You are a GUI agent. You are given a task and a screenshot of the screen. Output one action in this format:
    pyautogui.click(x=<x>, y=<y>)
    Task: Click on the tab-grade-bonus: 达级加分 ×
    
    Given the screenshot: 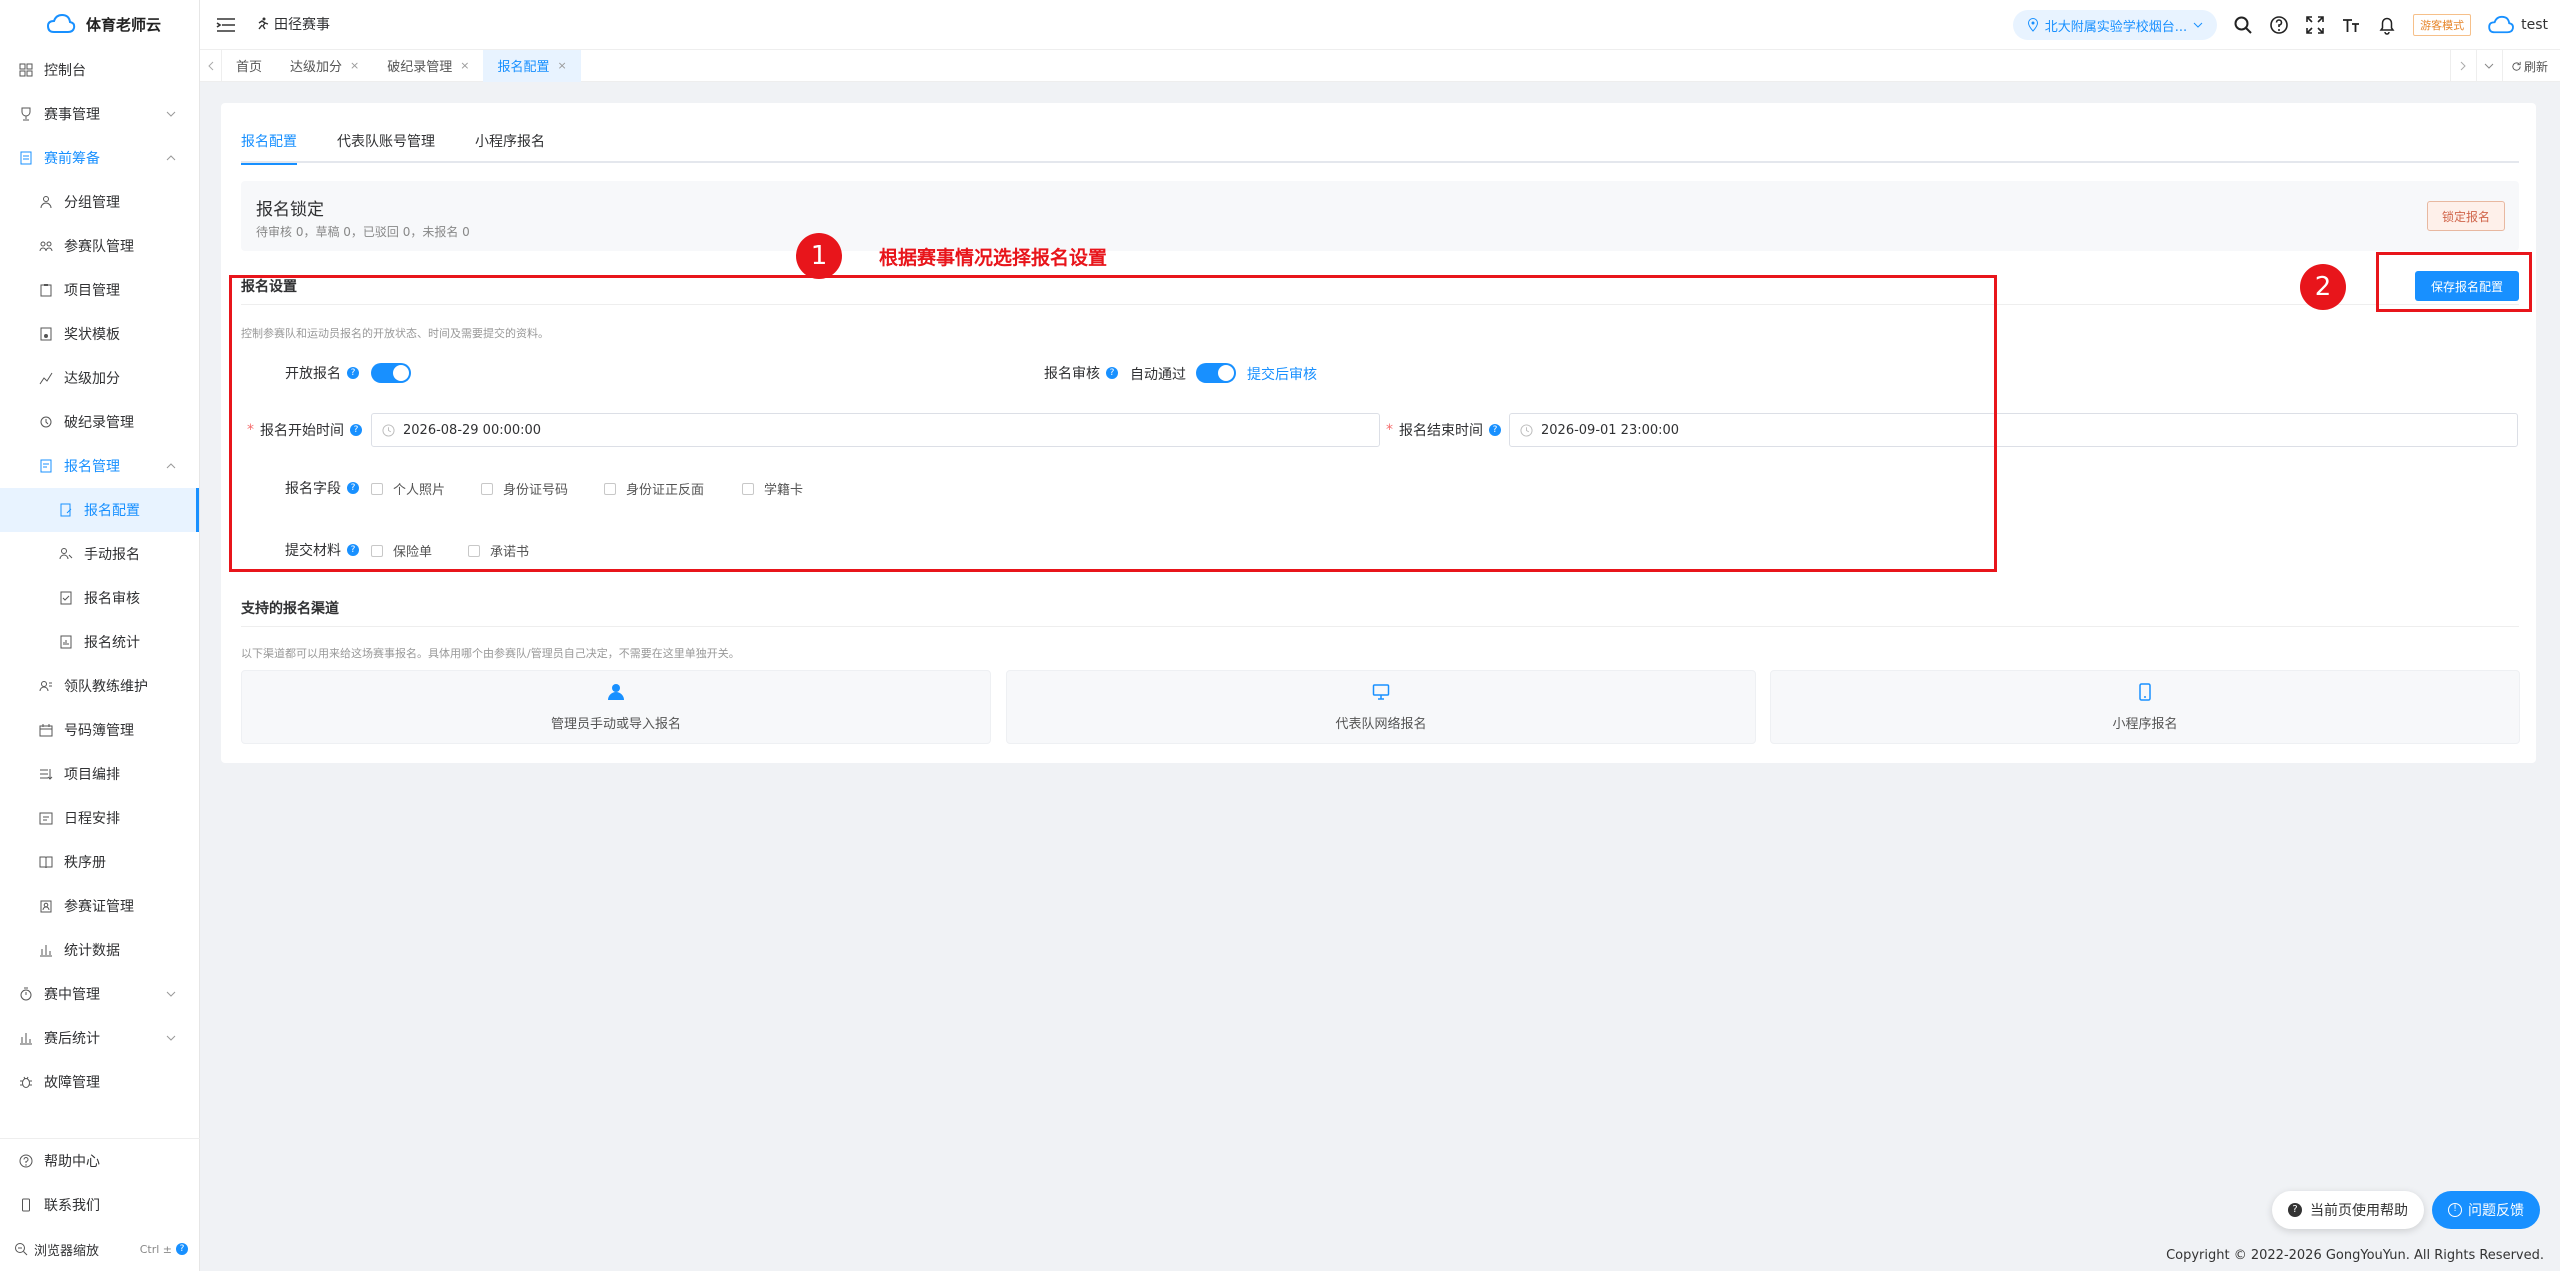 What is the action you would take?
    pyautogui.click(x=324, y=66)
    